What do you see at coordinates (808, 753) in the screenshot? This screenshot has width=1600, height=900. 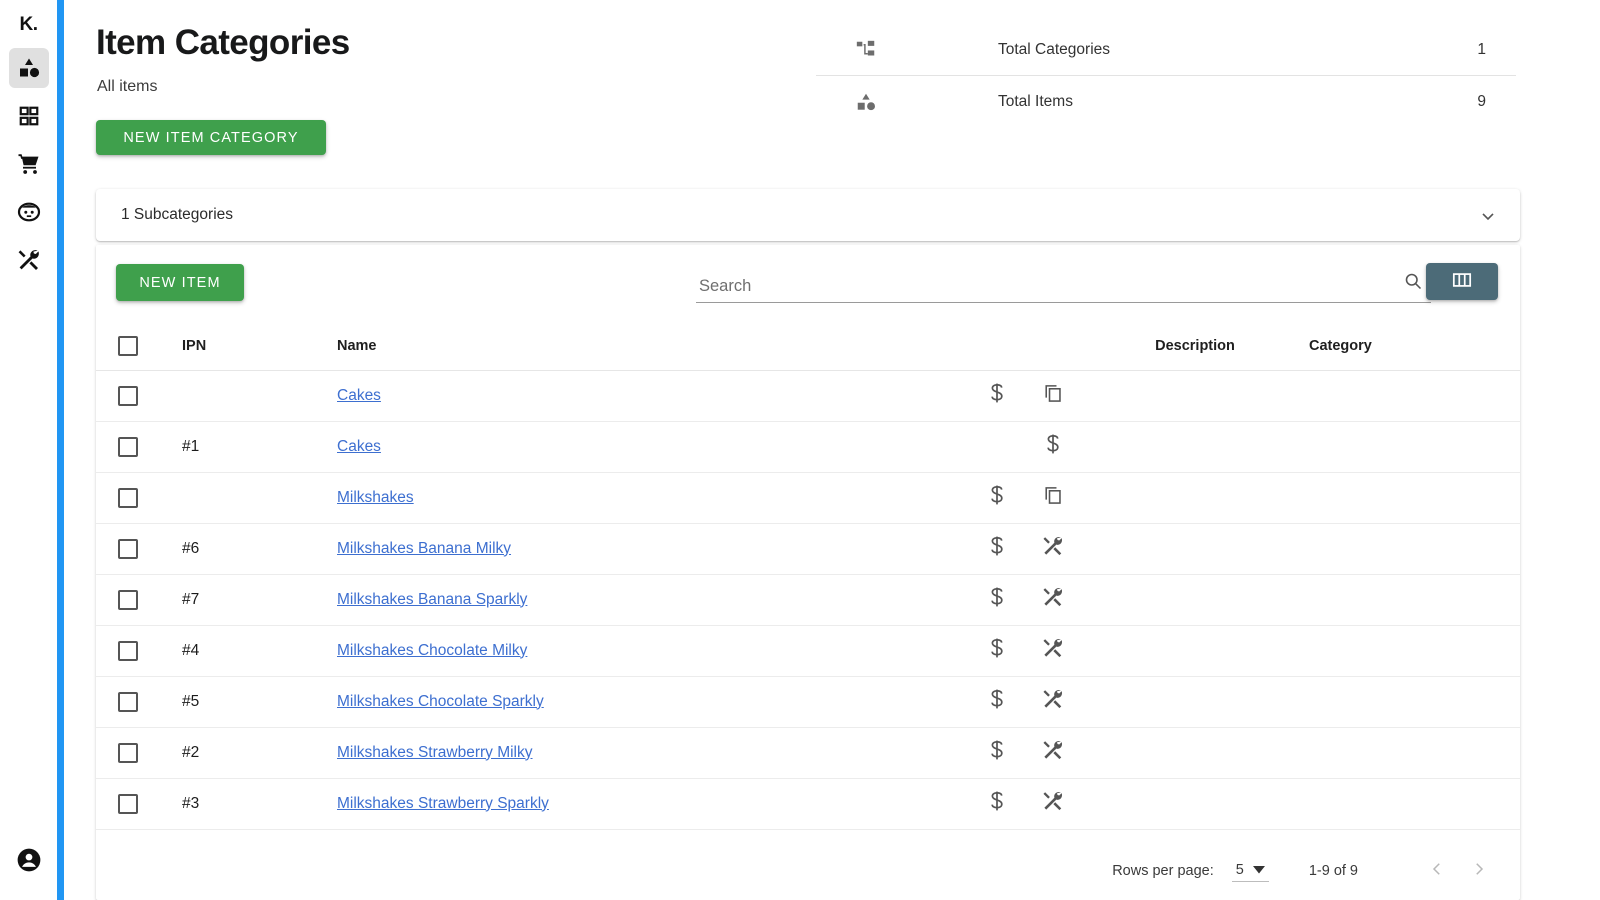 I see `table-row: #2 Milkshakes Strawberry Milky` at bounding box center [808, 753].